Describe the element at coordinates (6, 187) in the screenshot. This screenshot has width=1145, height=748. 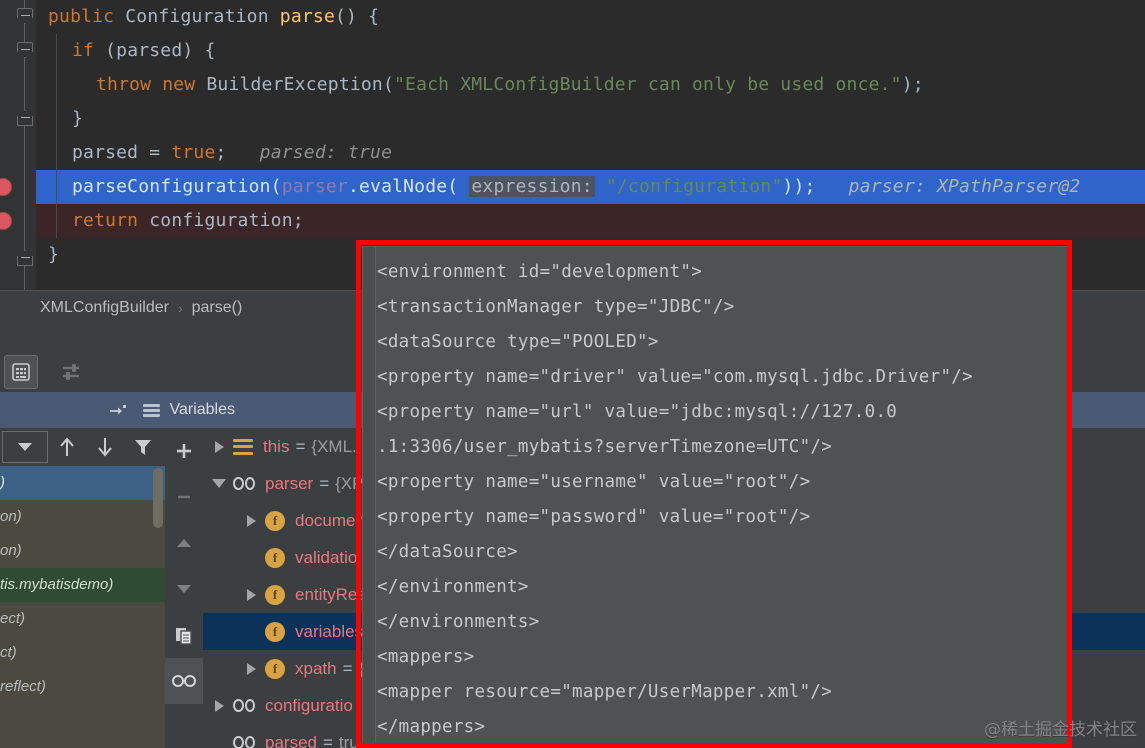
I see `breakpoint-icon-executing` at that location.